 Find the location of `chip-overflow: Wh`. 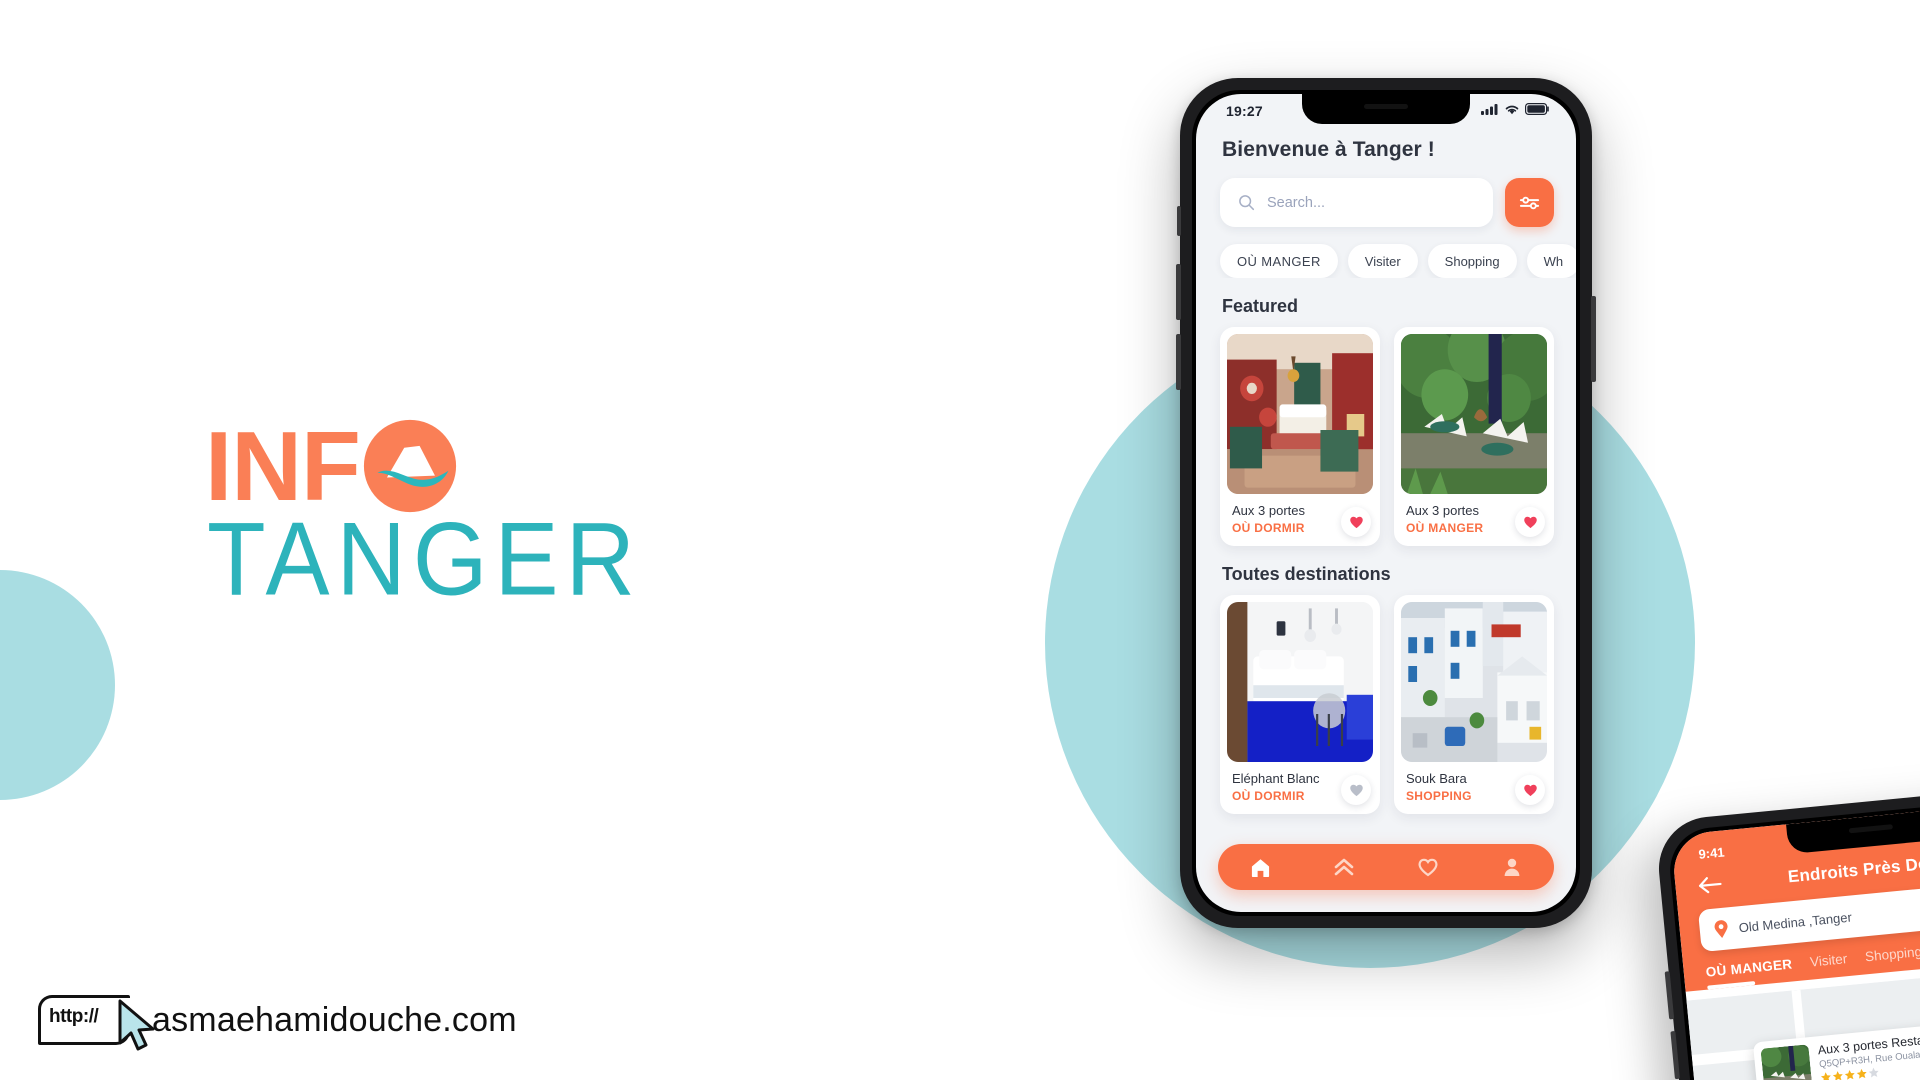

chip-overflow: Wh is located at coordinates (1551, 261).